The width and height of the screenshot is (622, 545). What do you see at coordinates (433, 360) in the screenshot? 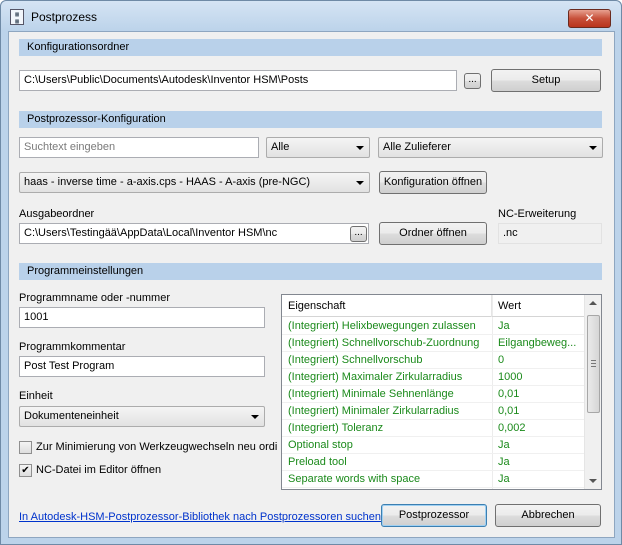
I see `property-row: (Integriert) Schnellvorschub 0` at bounding box center [433, 360].